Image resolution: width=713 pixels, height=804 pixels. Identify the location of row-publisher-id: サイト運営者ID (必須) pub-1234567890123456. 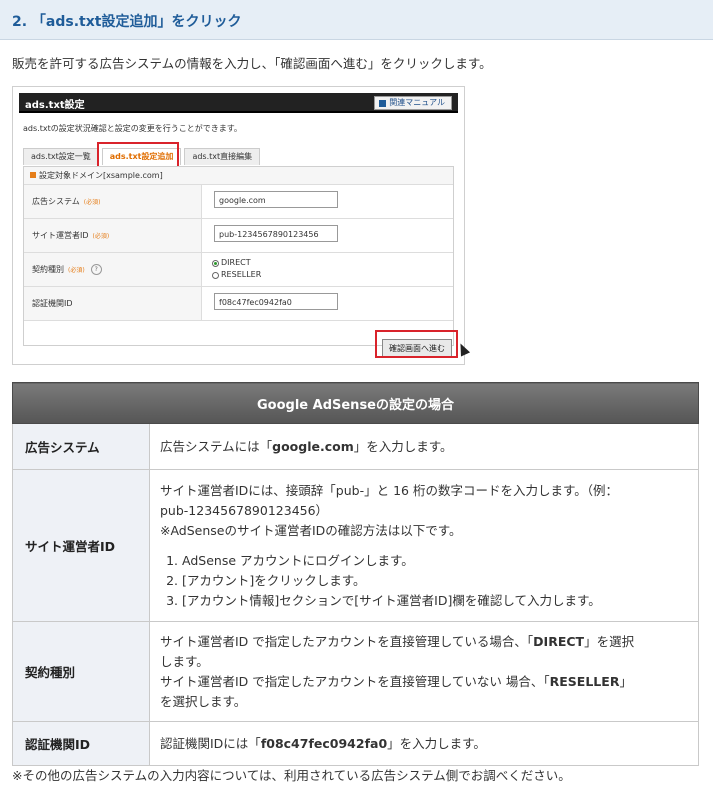
(238, 236).